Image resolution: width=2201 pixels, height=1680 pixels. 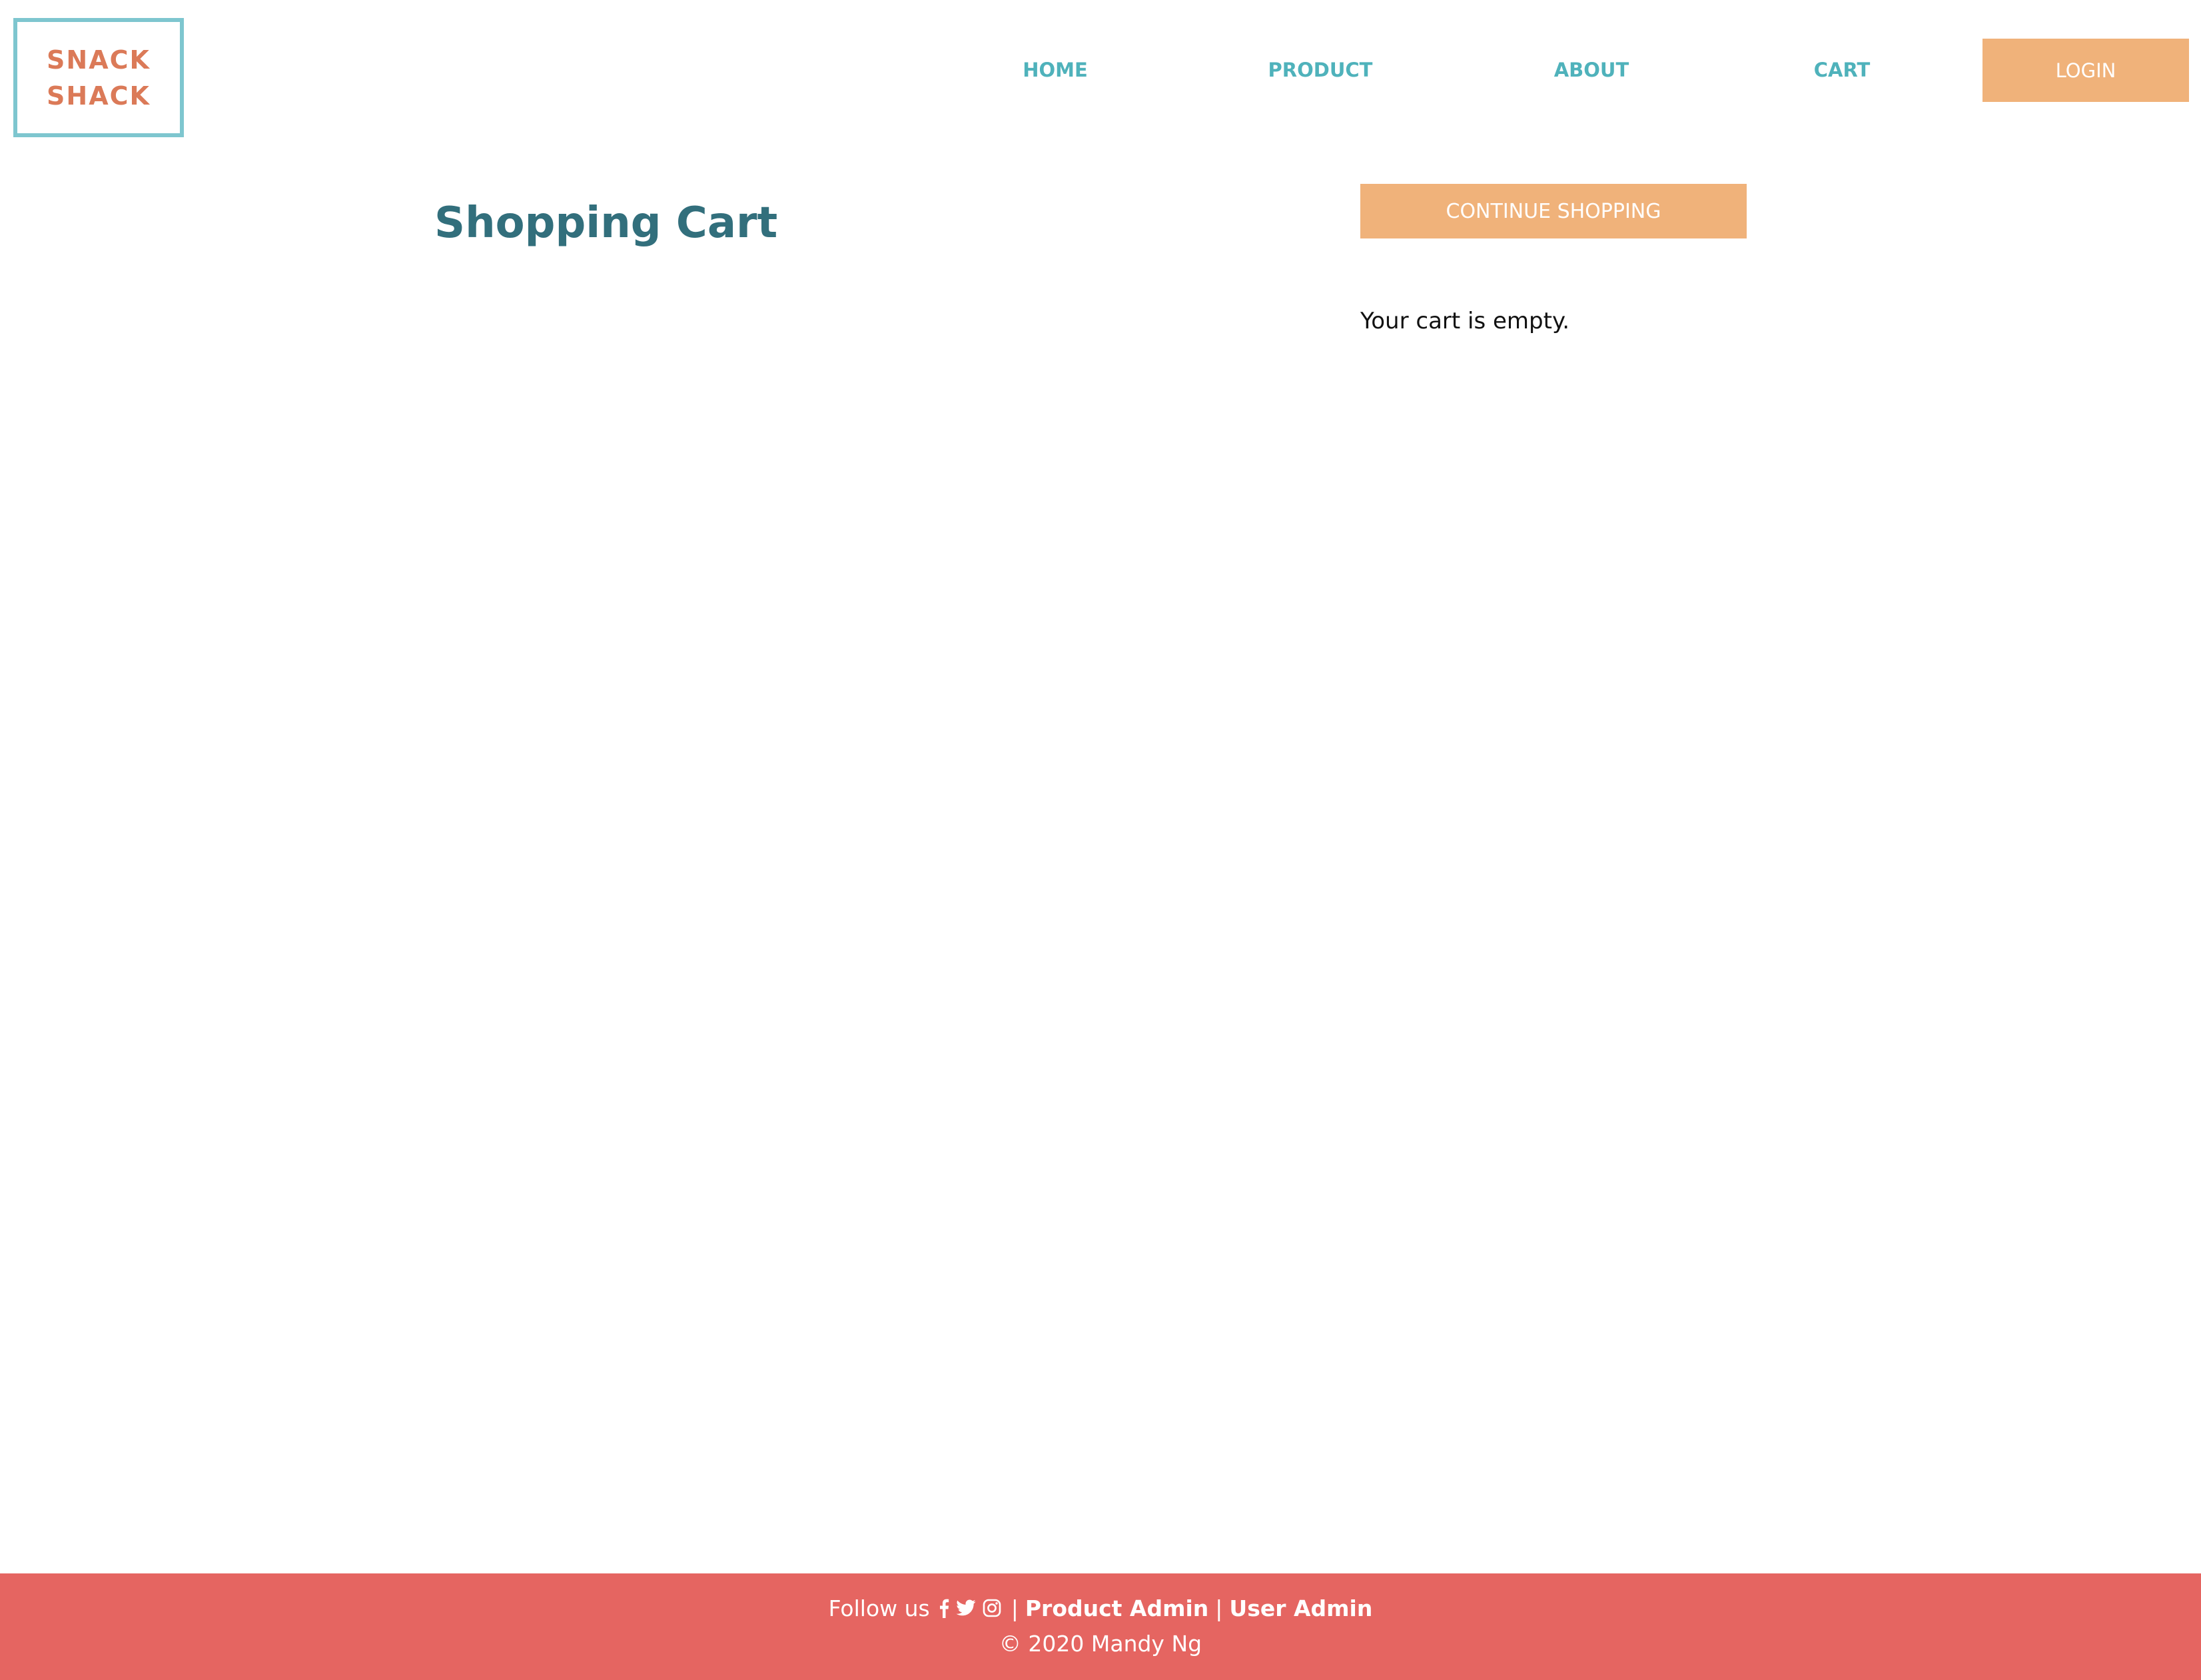 I want to click on nav-home: HOME, so click(x=1055, y=70).